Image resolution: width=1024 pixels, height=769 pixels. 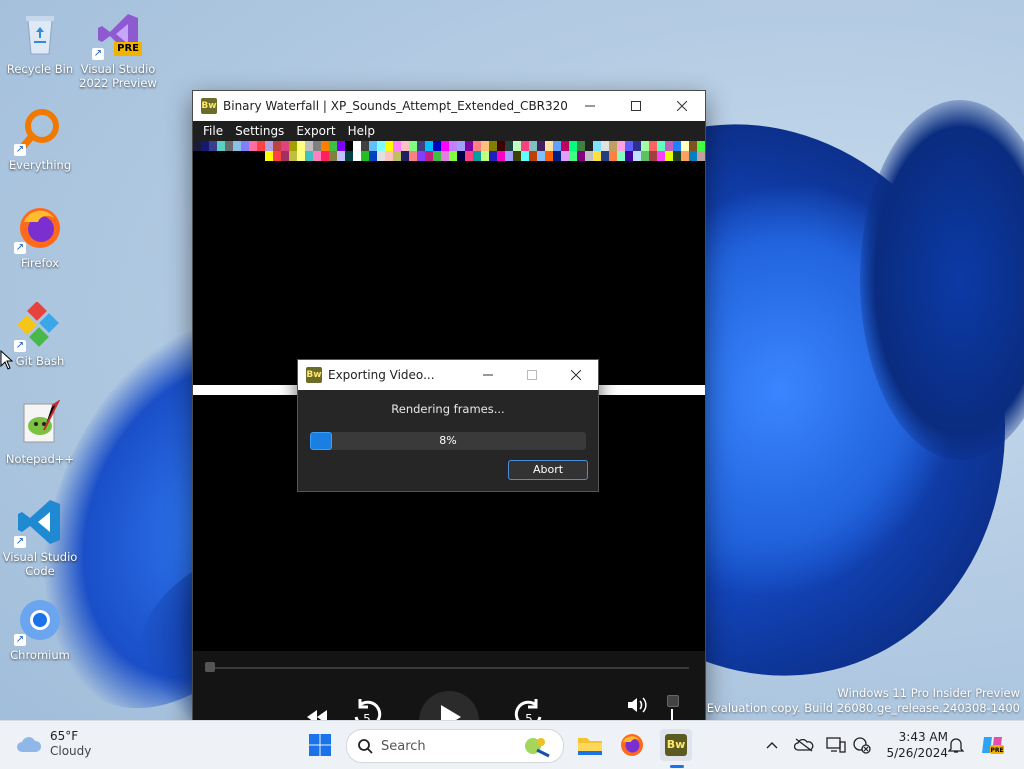 I want to click on pre-badge: PRE, so click(x=128, y=49).